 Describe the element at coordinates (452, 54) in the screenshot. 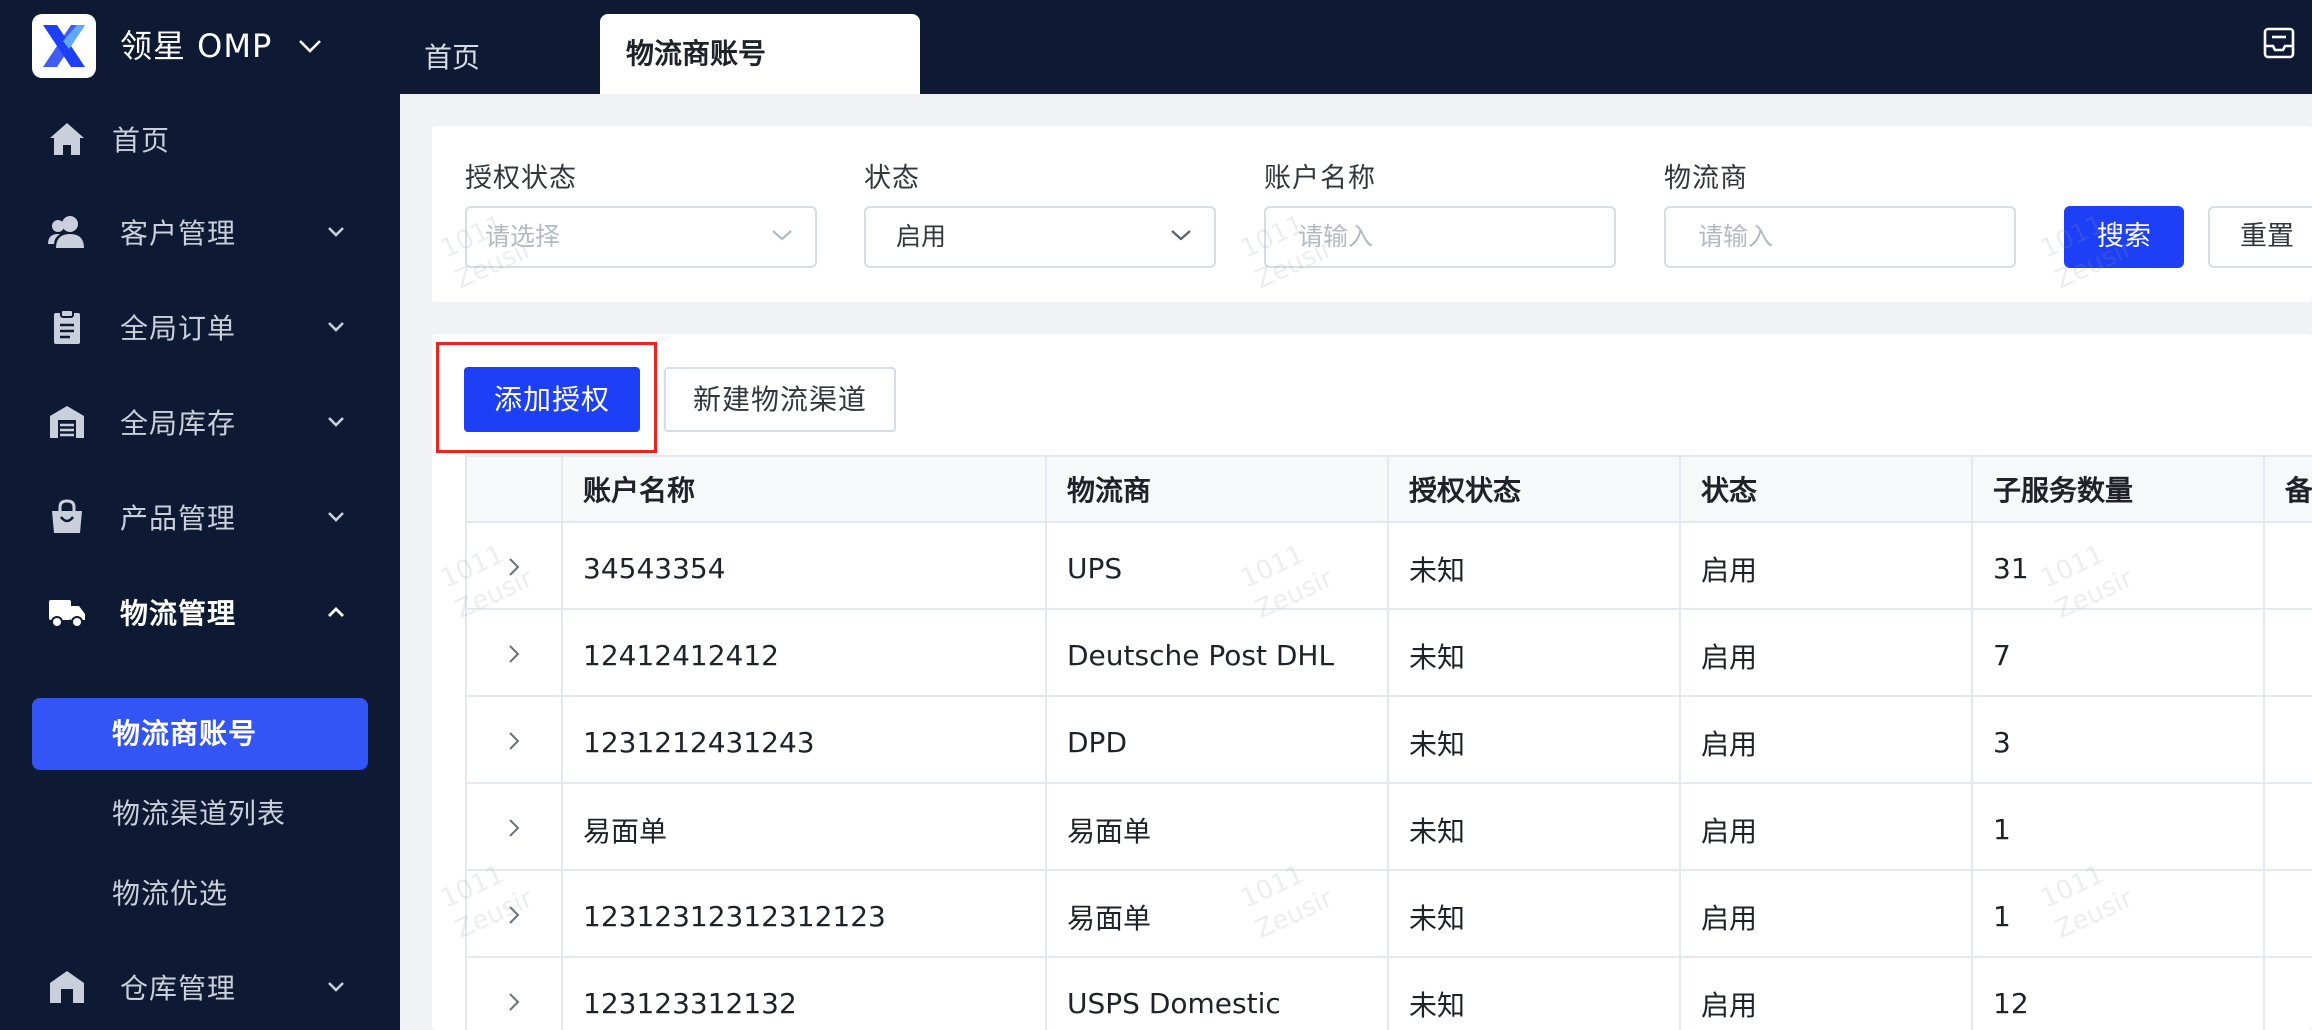

I see `tab-home: 首页` at that location.